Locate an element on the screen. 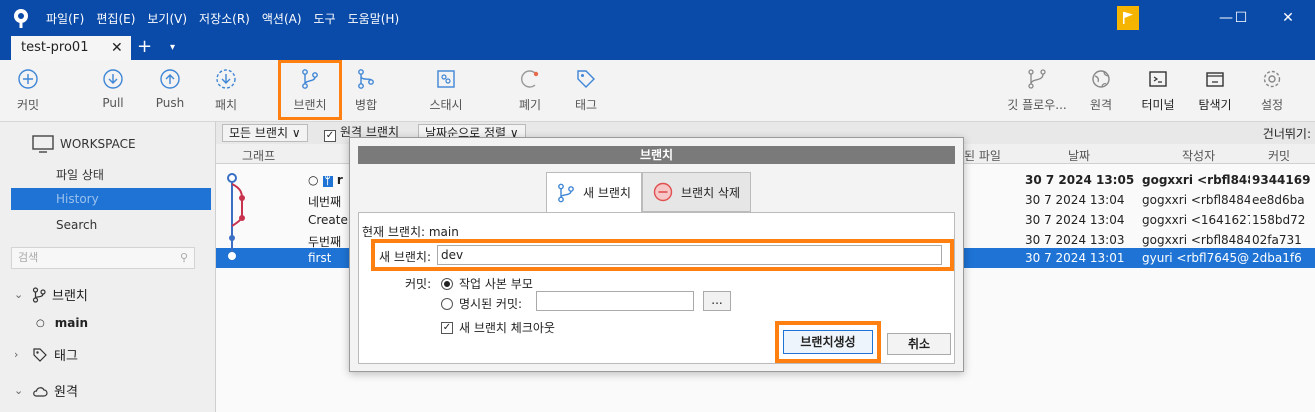 The width and height of the screenshot is (1315, 412). fetch-icon is located at coordinates (226, 79).